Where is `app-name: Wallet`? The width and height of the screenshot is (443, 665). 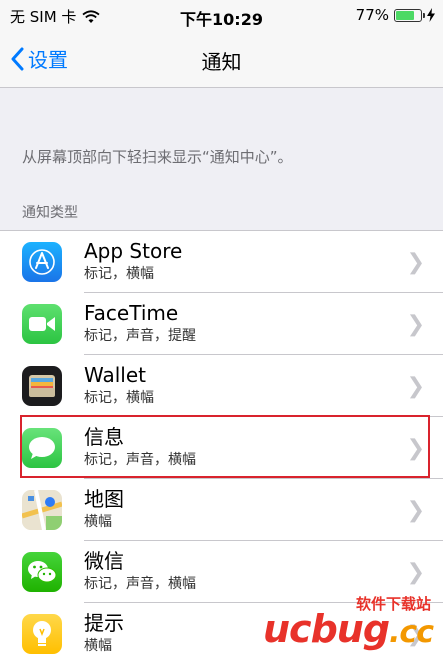
app-name: Wallet is located at coordinates (115, 375).